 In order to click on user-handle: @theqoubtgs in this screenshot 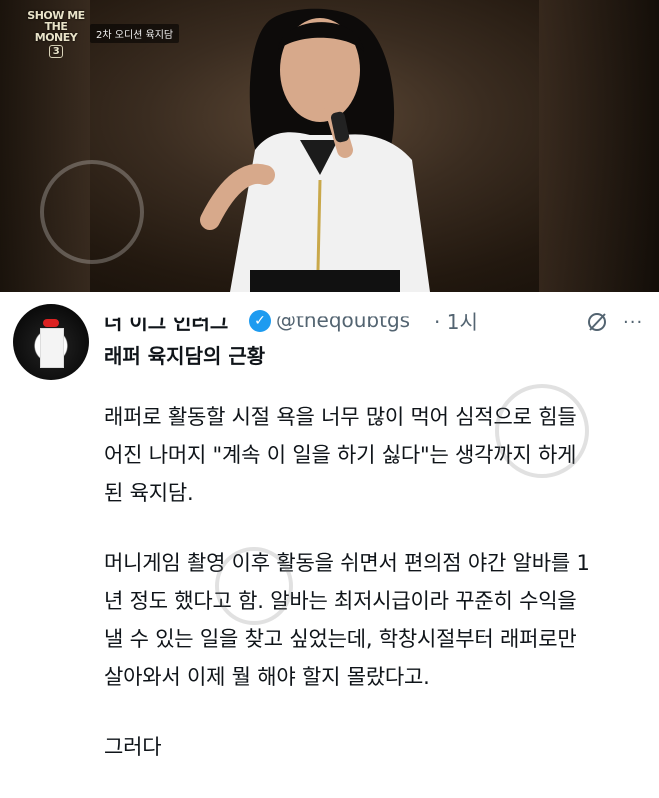, I will do `click(343, 324)`.